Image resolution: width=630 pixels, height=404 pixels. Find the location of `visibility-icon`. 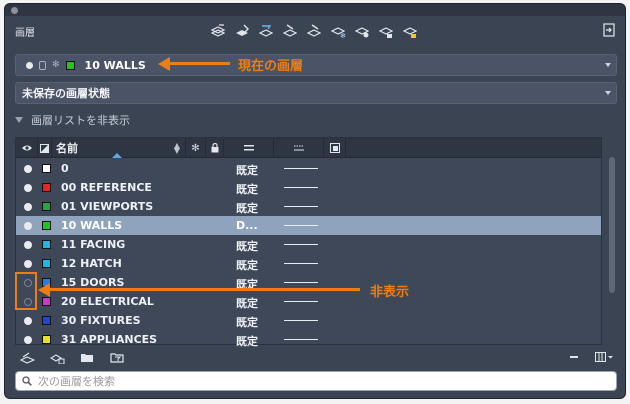

visibility-icon is located at coordinates (29, 65).